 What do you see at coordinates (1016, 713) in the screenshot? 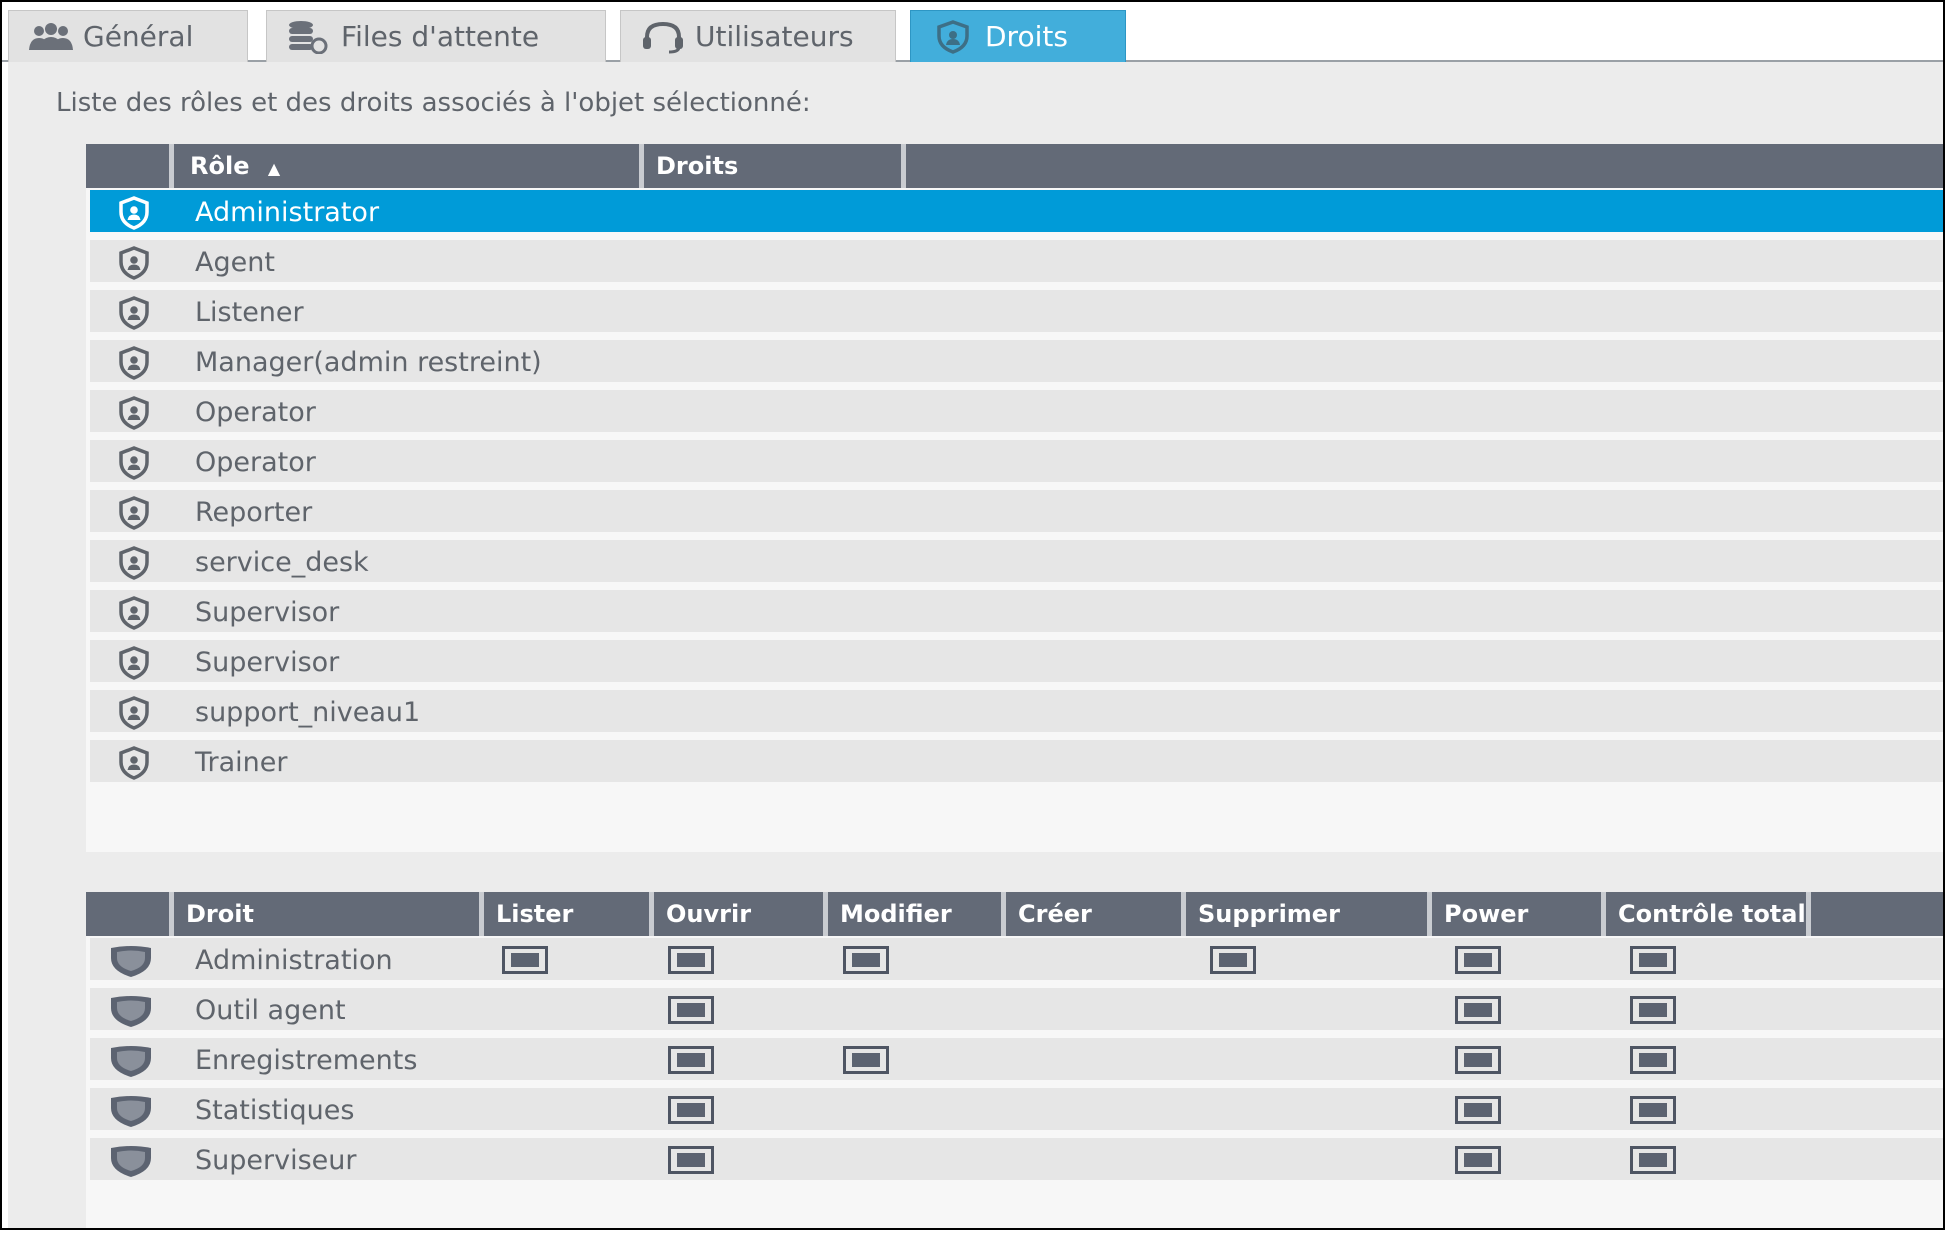
I see `role-row: support_niveau1` at bounding box center [1016, 713].